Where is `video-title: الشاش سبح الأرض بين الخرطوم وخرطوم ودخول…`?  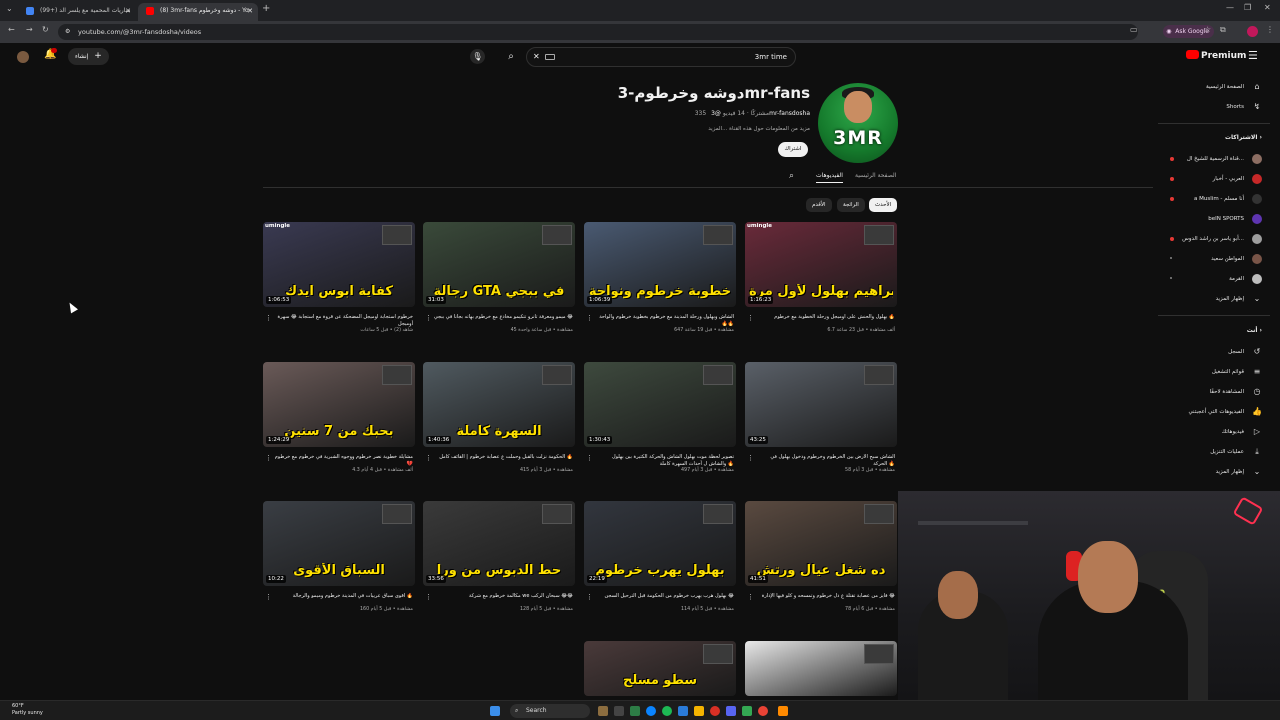
video-title: الشاش سبح الأرض بين الخرطوم وخرطوم ودخول… is located at coordinates (825, 461).